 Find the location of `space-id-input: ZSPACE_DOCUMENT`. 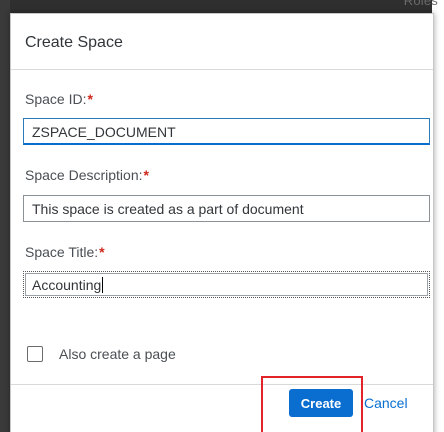

space-id-input: ZSPACE_DOCUMENT is located at coordinates (226, 131).